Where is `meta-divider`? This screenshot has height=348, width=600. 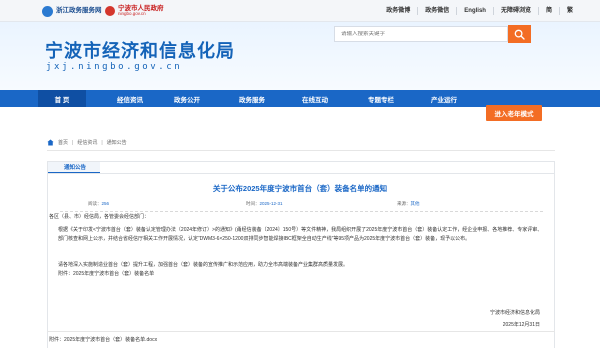
meta-divider is located at coordinates (301, 211).